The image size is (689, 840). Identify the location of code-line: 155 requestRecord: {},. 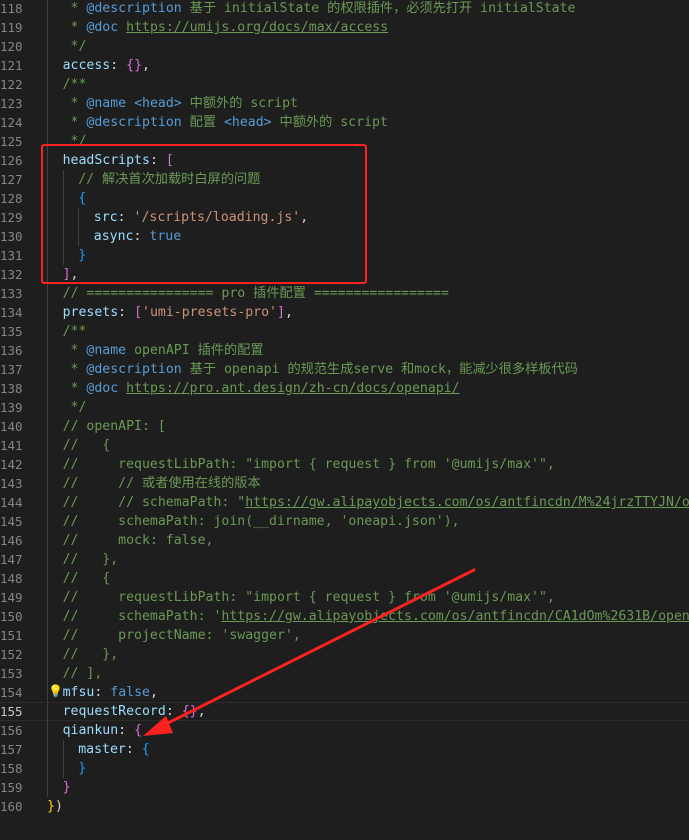
(344, 712).